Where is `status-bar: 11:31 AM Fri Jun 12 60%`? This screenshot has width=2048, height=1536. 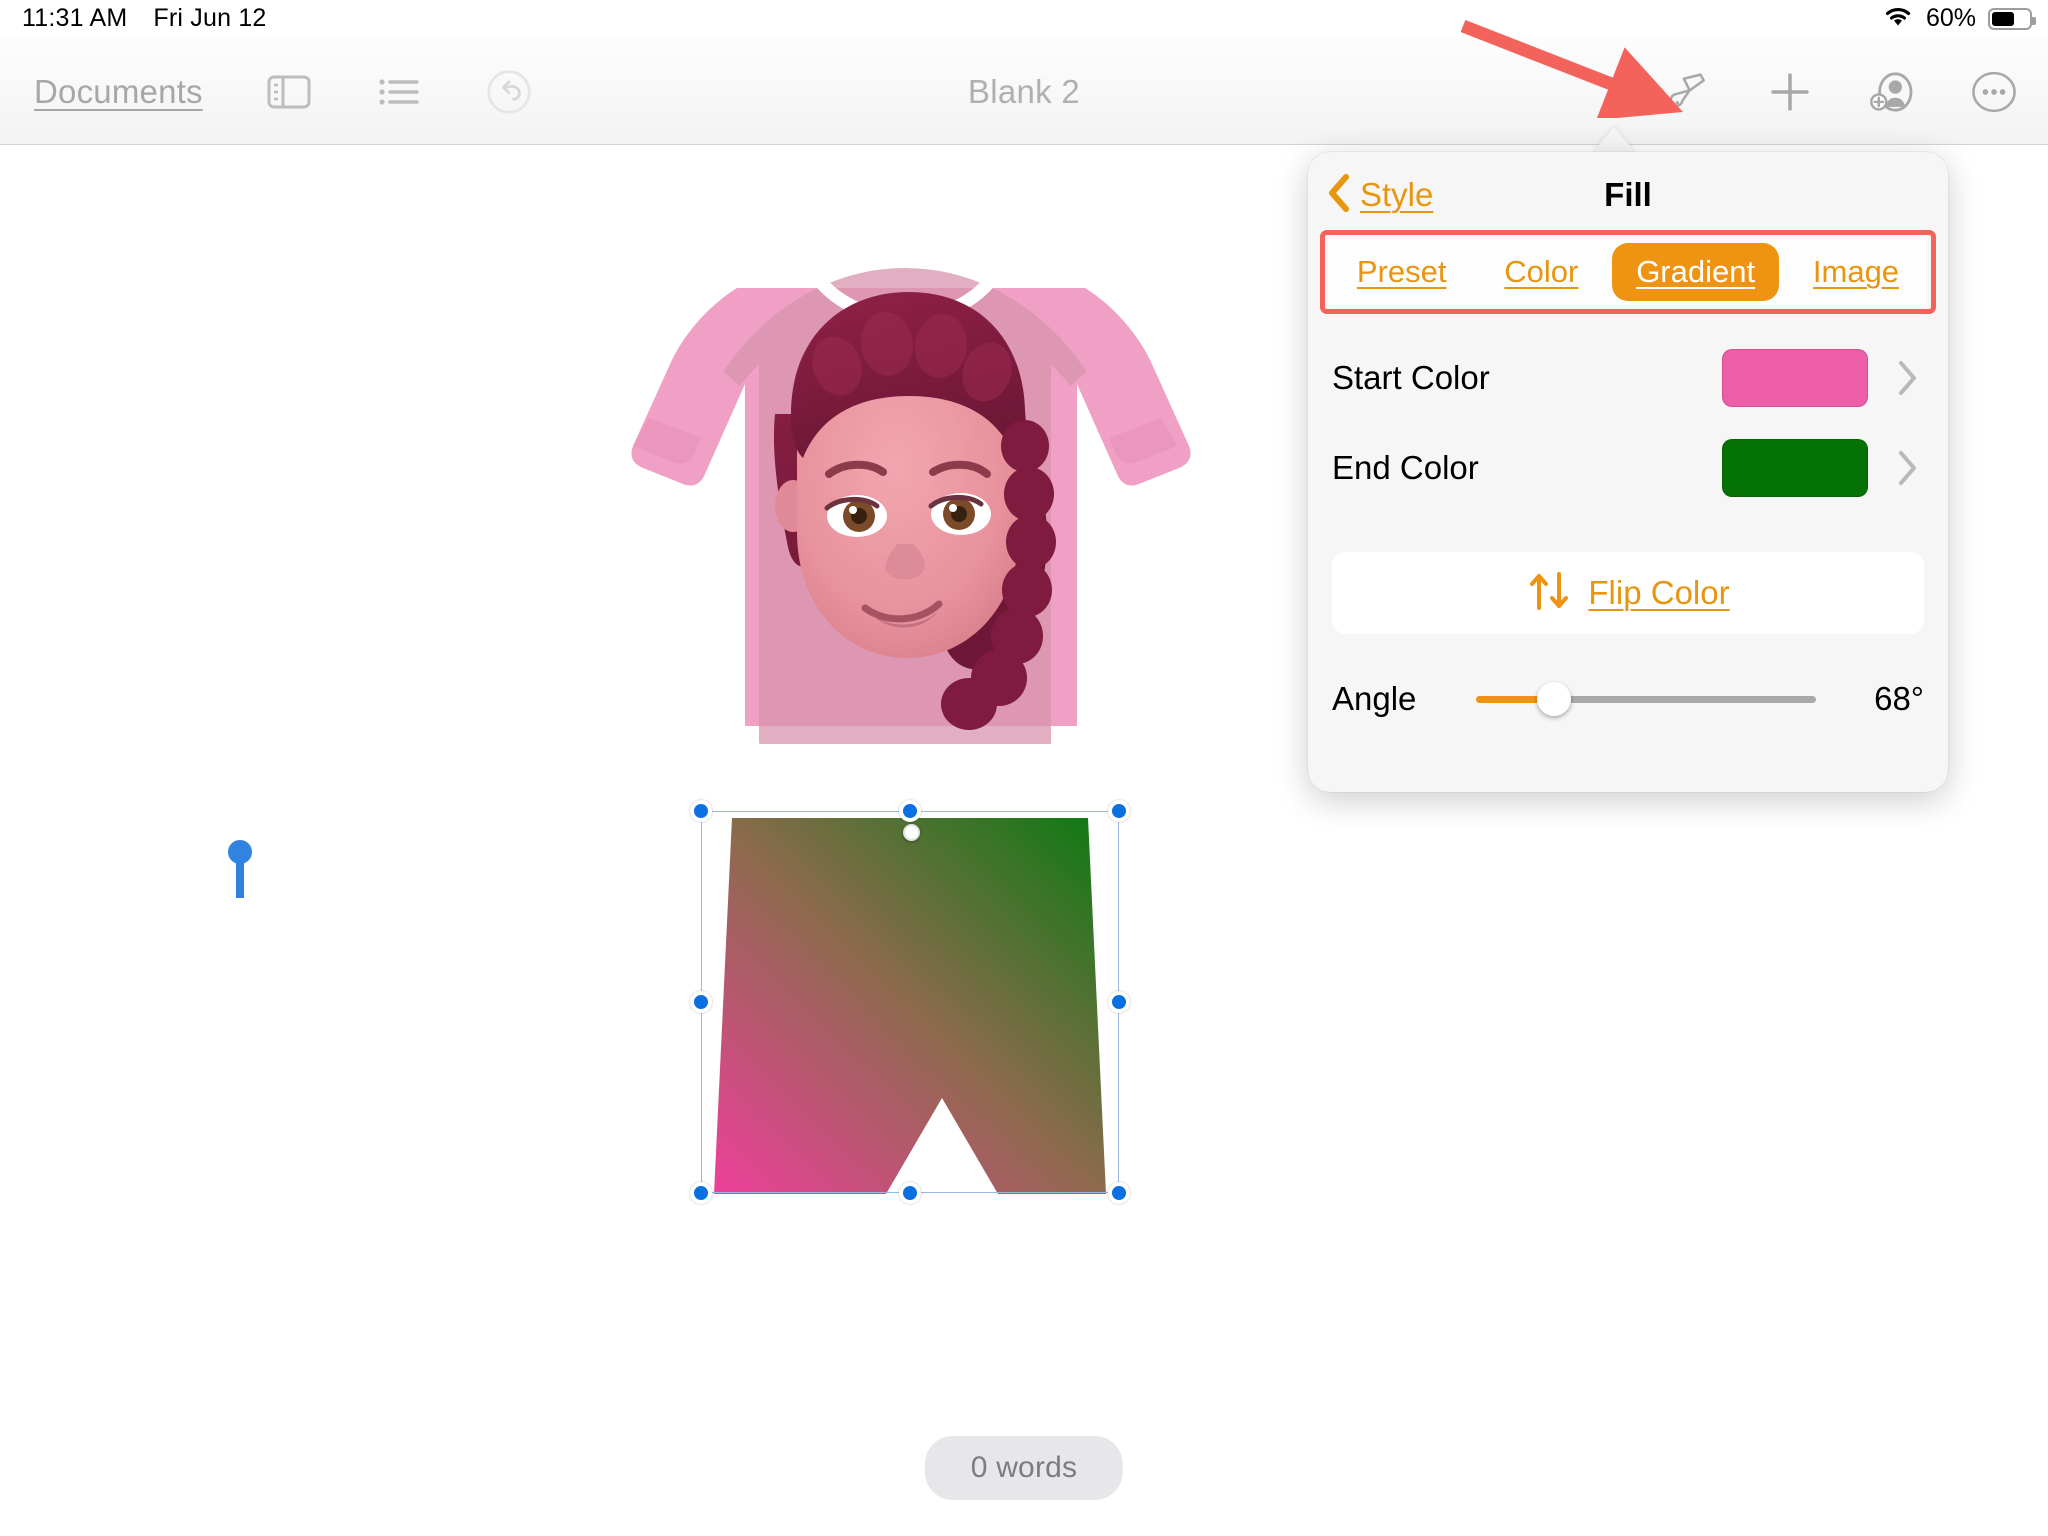
status-bar: 11:31 AM Fri Jun 12 60% is located at coordinates (1024, 19).